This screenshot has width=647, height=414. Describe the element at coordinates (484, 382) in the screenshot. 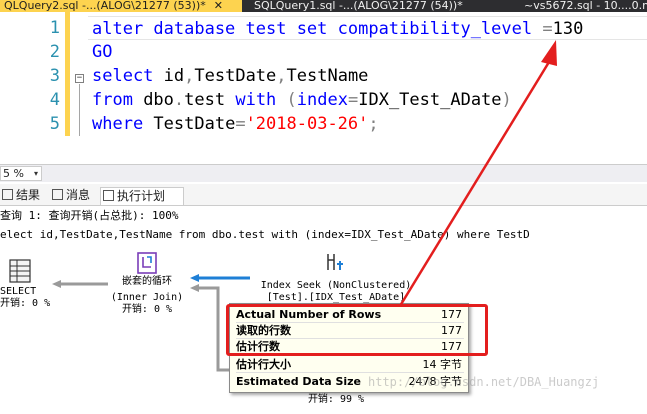

I see `watermark: http://blog.csdn.net/DBA_Huangzj` at that location.